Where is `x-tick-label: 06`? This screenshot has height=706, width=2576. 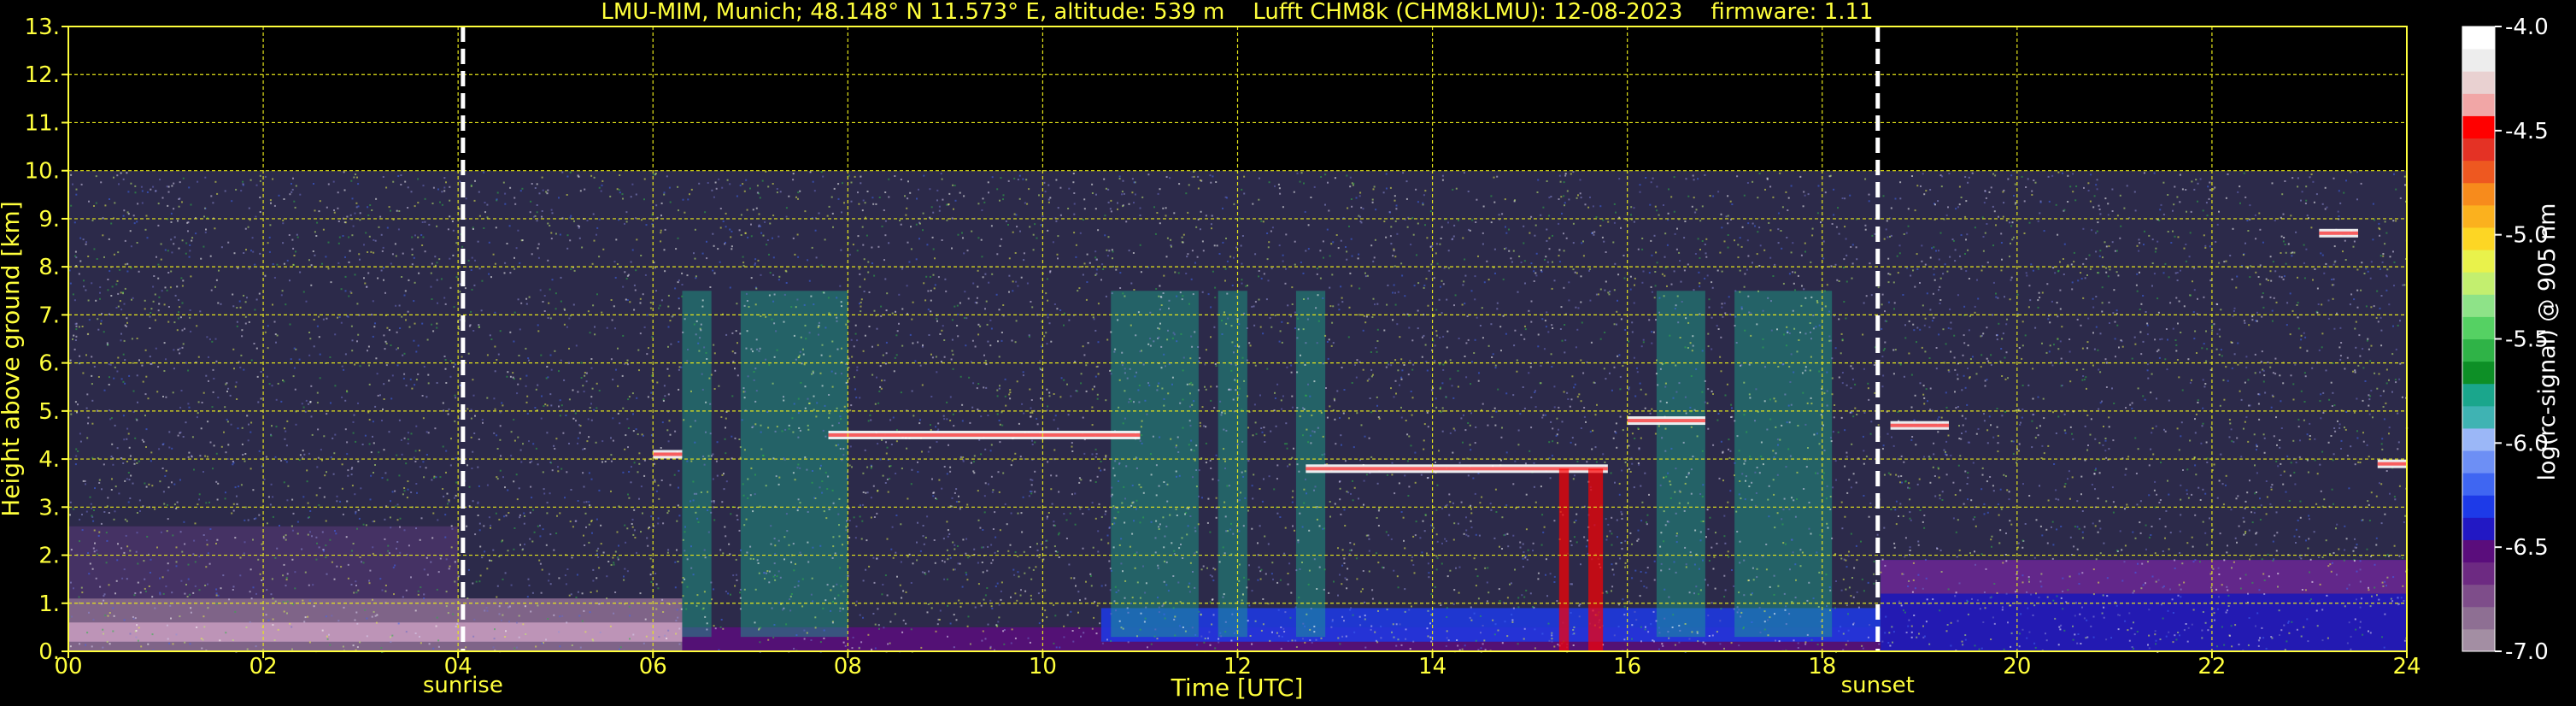 x-tick-label: 06 is located at coordinates (653, 667).